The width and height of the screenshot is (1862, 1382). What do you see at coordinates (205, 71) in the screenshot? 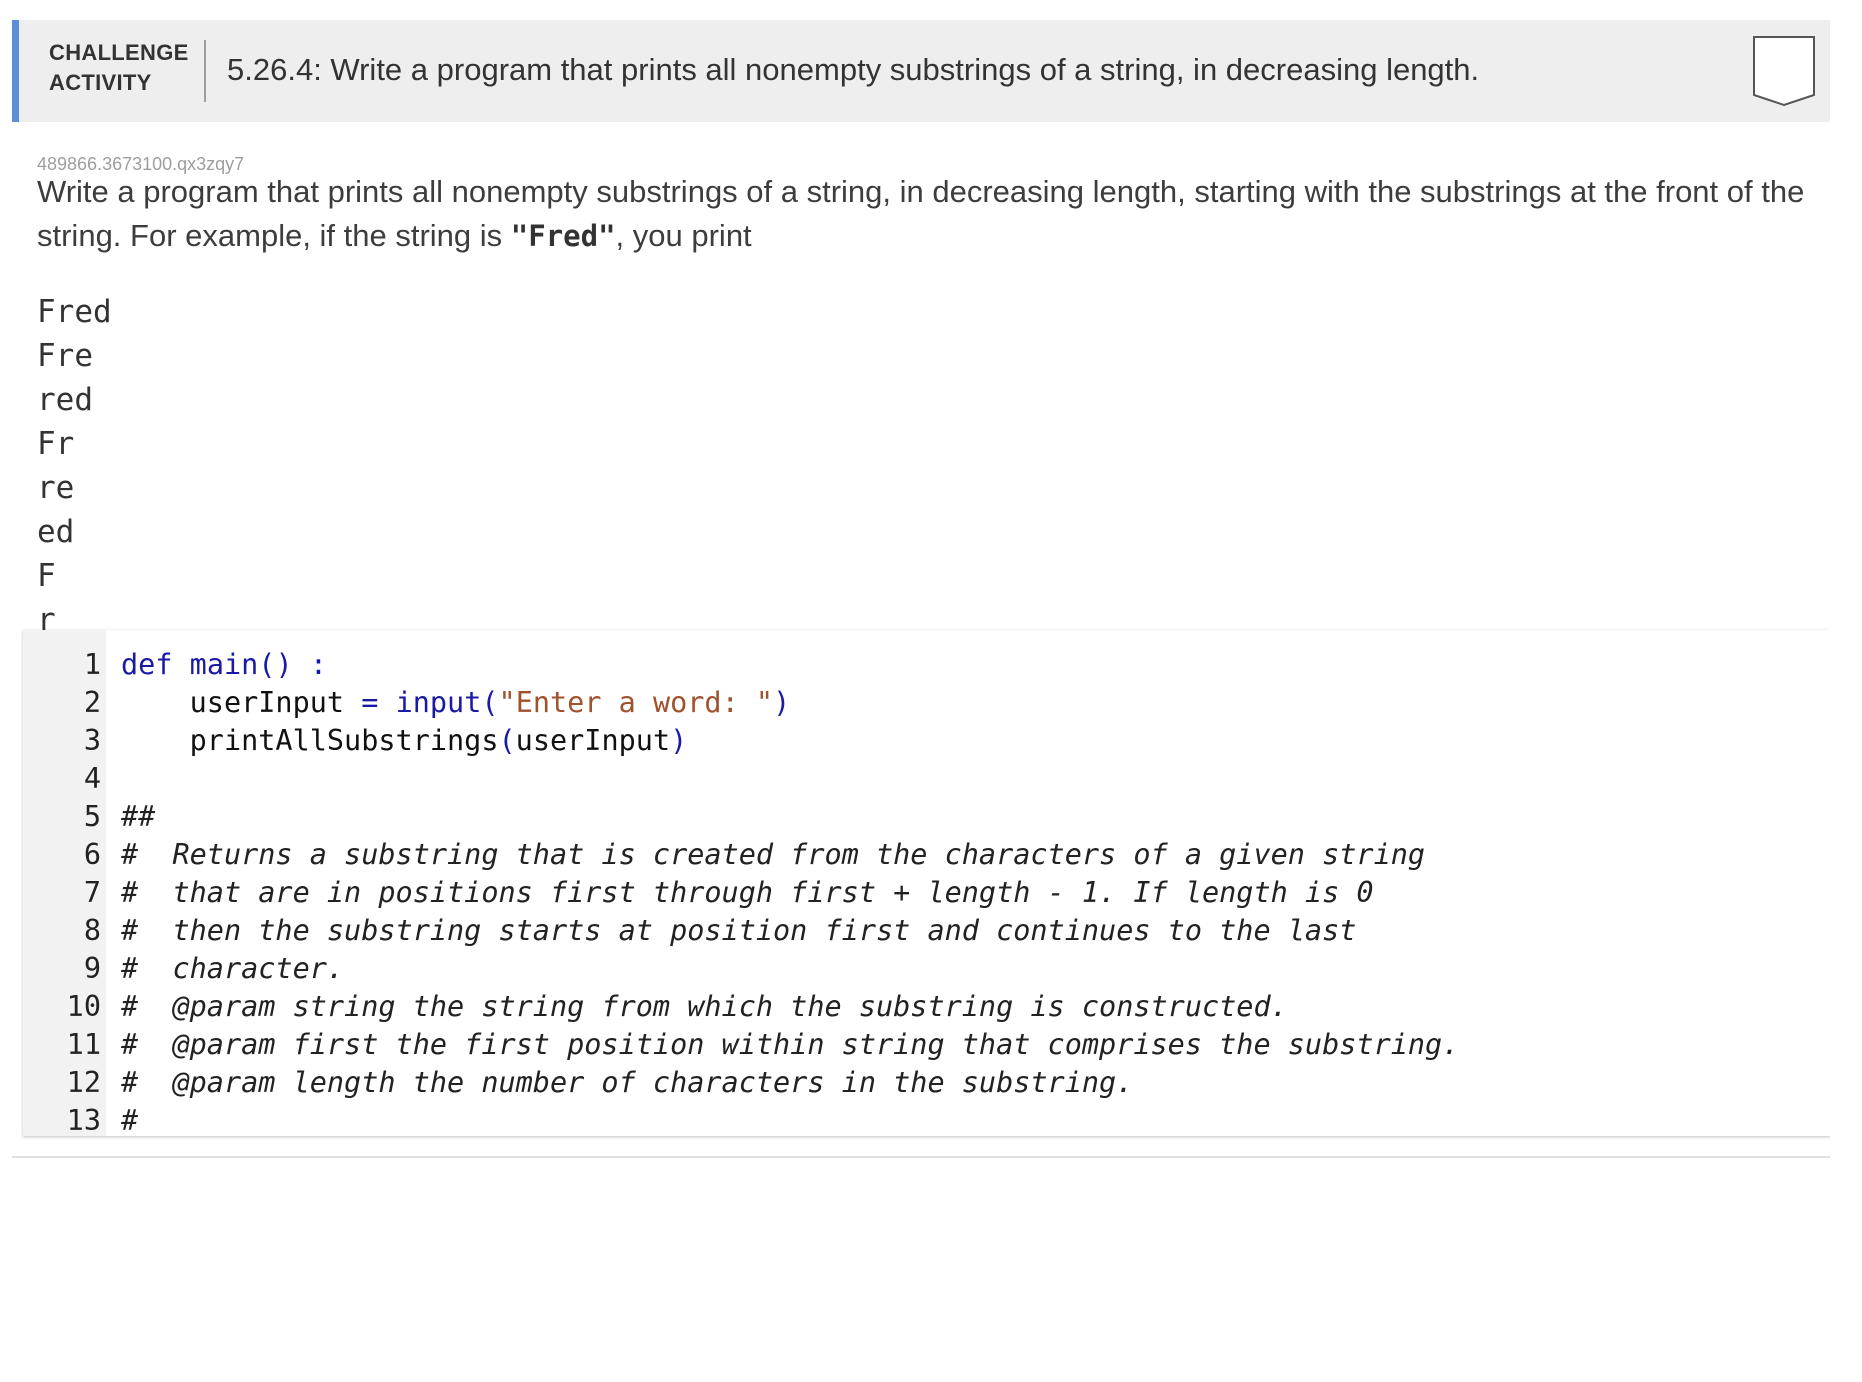
I see `header-divider` at bounding box center [205, 71].